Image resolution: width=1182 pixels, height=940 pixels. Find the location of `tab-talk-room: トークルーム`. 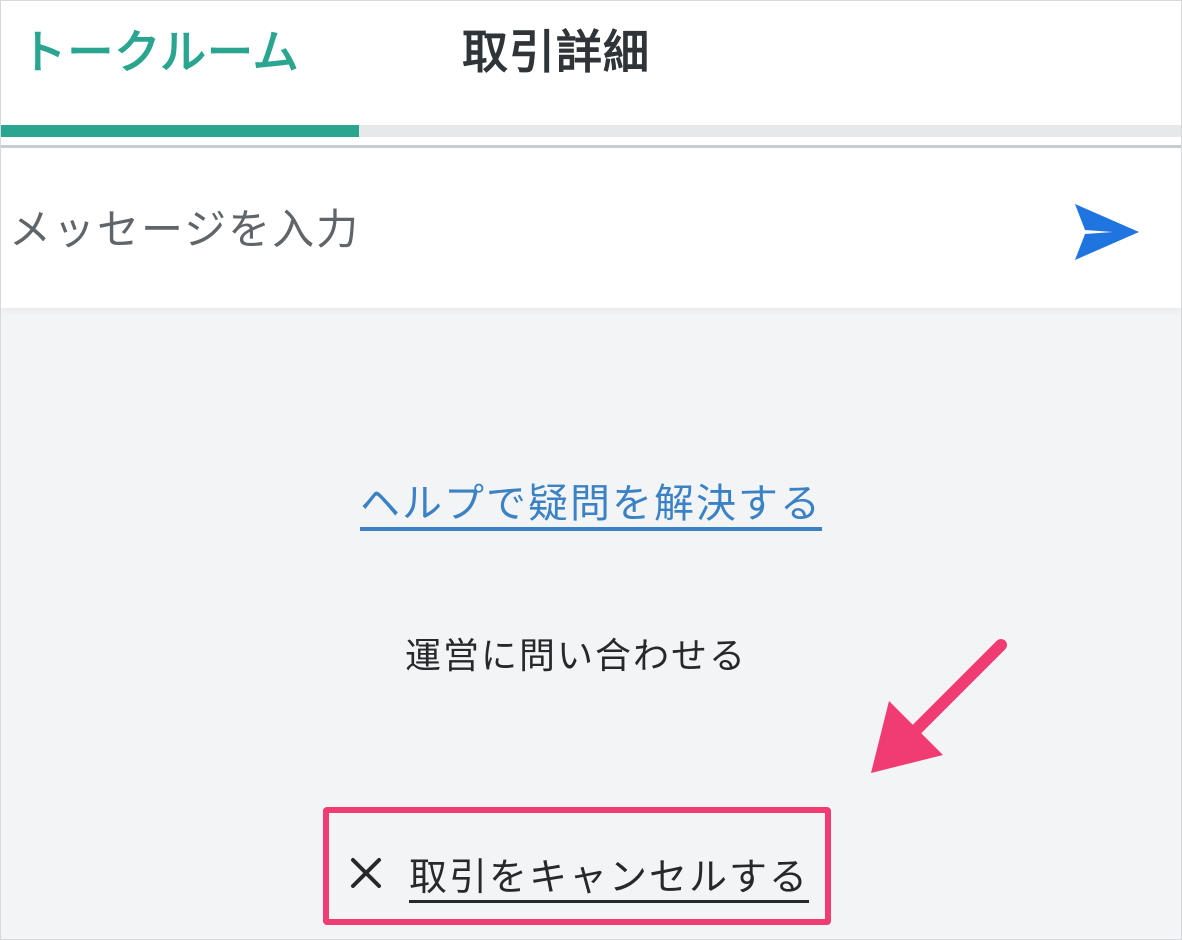

tab-talk-room: トークルーム is located at coordinates (160, 66).